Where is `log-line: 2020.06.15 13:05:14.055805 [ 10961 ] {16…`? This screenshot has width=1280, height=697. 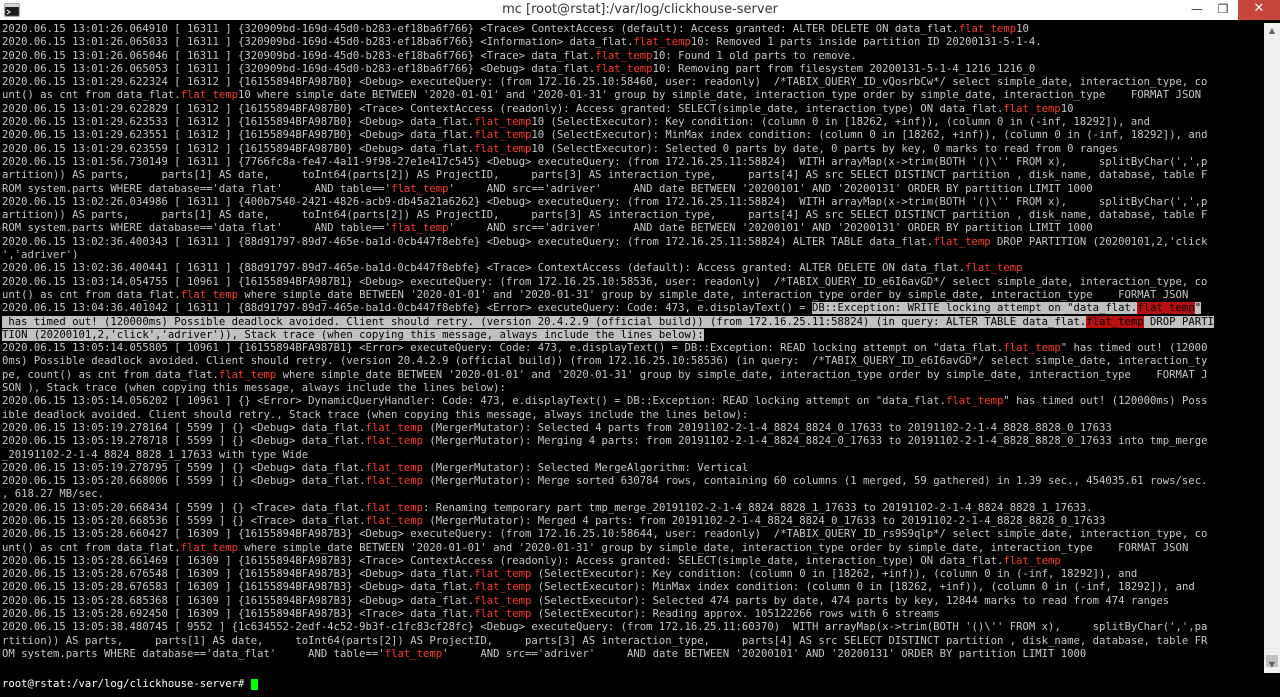 log-line: 2020.06.15 13:05:14.055805 [ 10961 ] {16… is located at coordinates (631, 348).